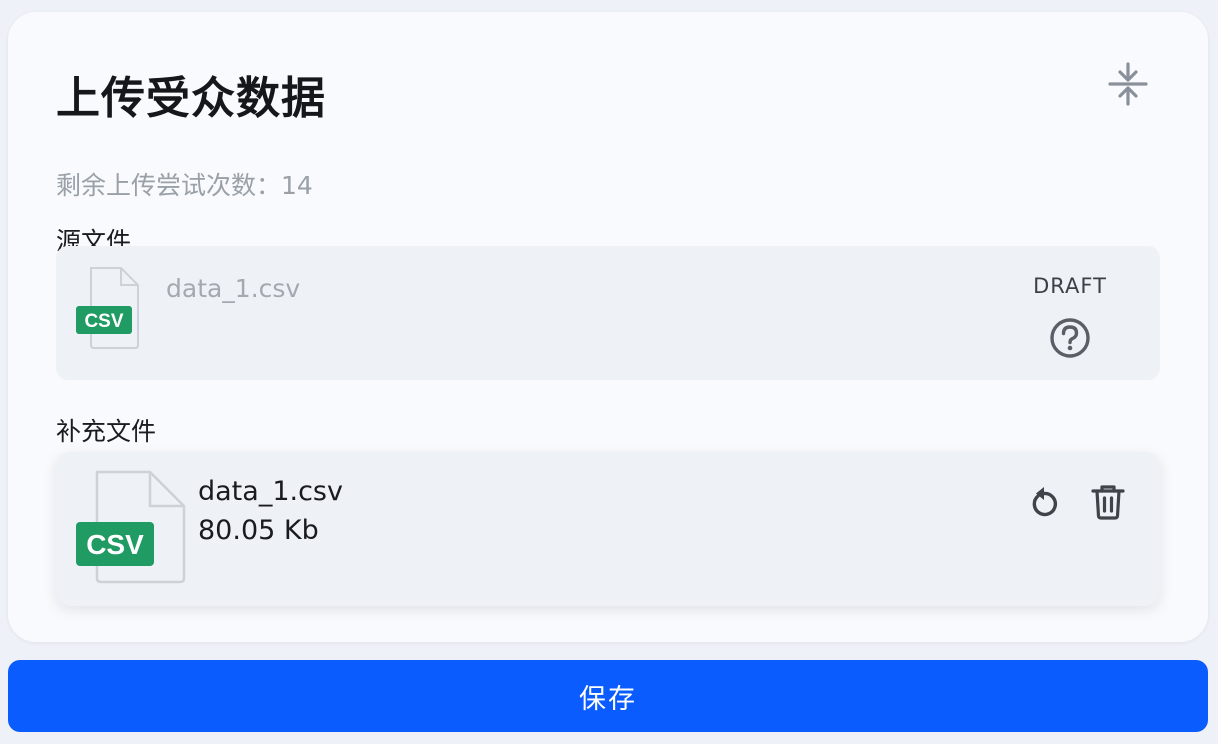 This screenshot has height=744, width=1218. Describe the element at coordinates (233, 288) in the screenshot. I see `source-file-name: data_1.csv` at that location.